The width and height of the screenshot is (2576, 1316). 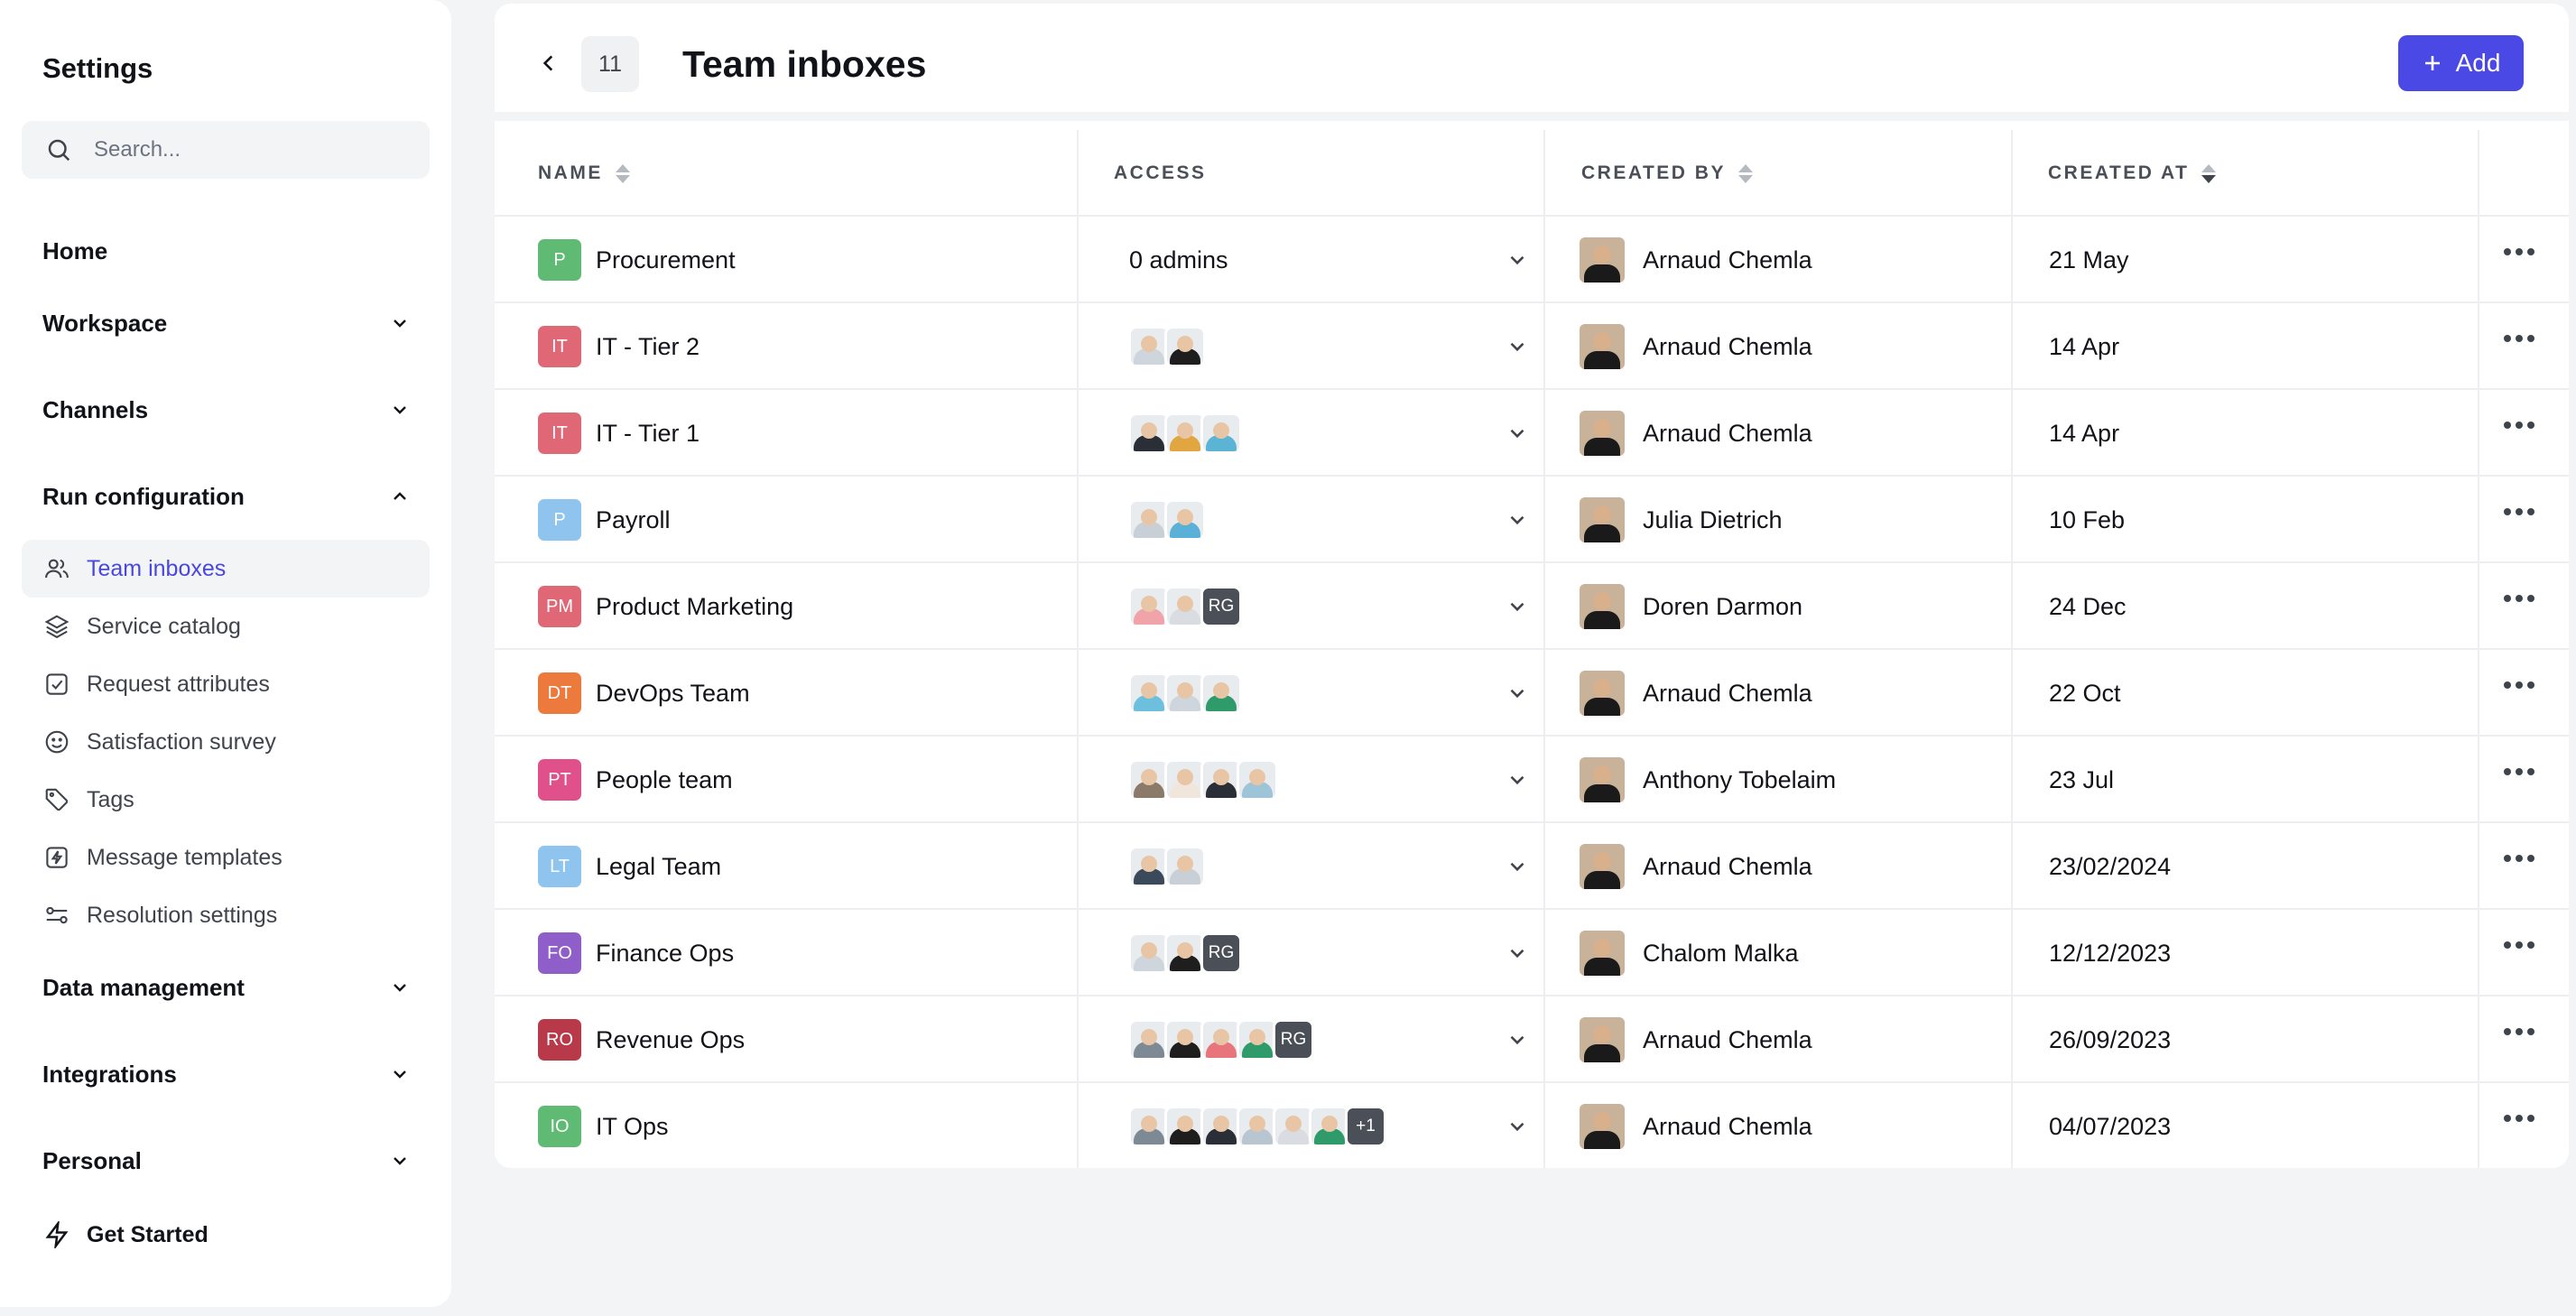 What do you see at coordinates (570, 172) in the screenshot?
I see `column-header-label: NAME` at bounding box center [570, 172].